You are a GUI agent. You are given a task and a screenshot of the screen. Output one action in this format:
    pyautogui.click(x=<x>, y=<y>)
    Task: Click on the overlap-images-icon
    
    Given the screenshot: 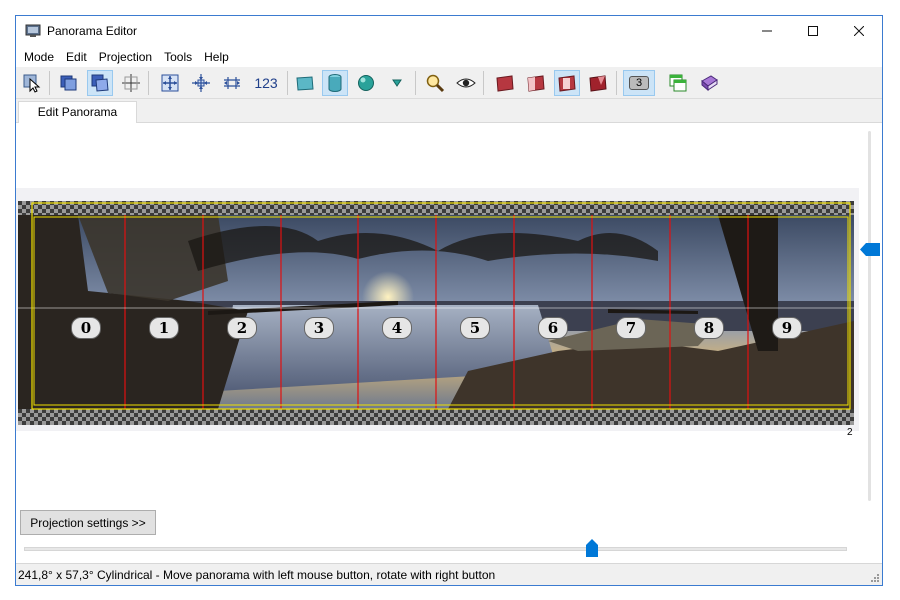 What is the action you would take?
    pyautogui.click(x=100, y=83)
    